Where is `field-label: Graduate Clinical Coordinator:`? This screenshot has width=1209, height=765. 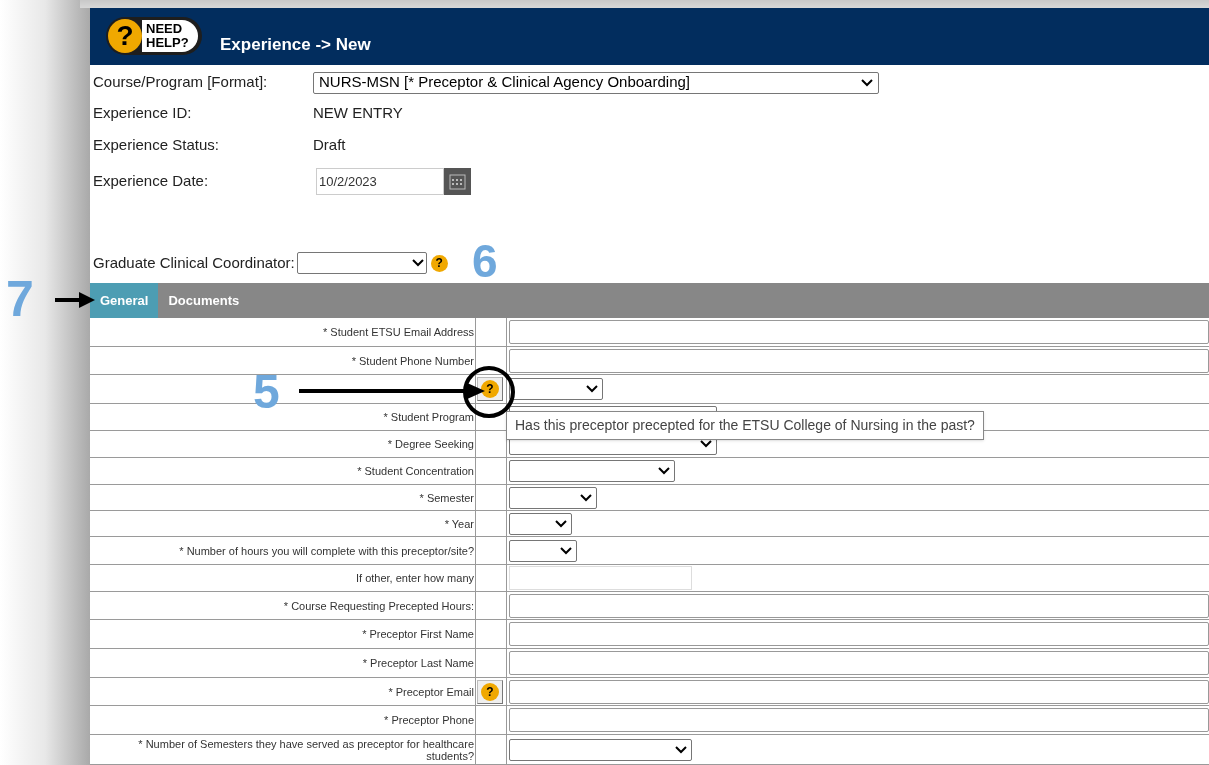
field-label: Graduate Clinical Coordinator: is located at coordinates (194, 263).